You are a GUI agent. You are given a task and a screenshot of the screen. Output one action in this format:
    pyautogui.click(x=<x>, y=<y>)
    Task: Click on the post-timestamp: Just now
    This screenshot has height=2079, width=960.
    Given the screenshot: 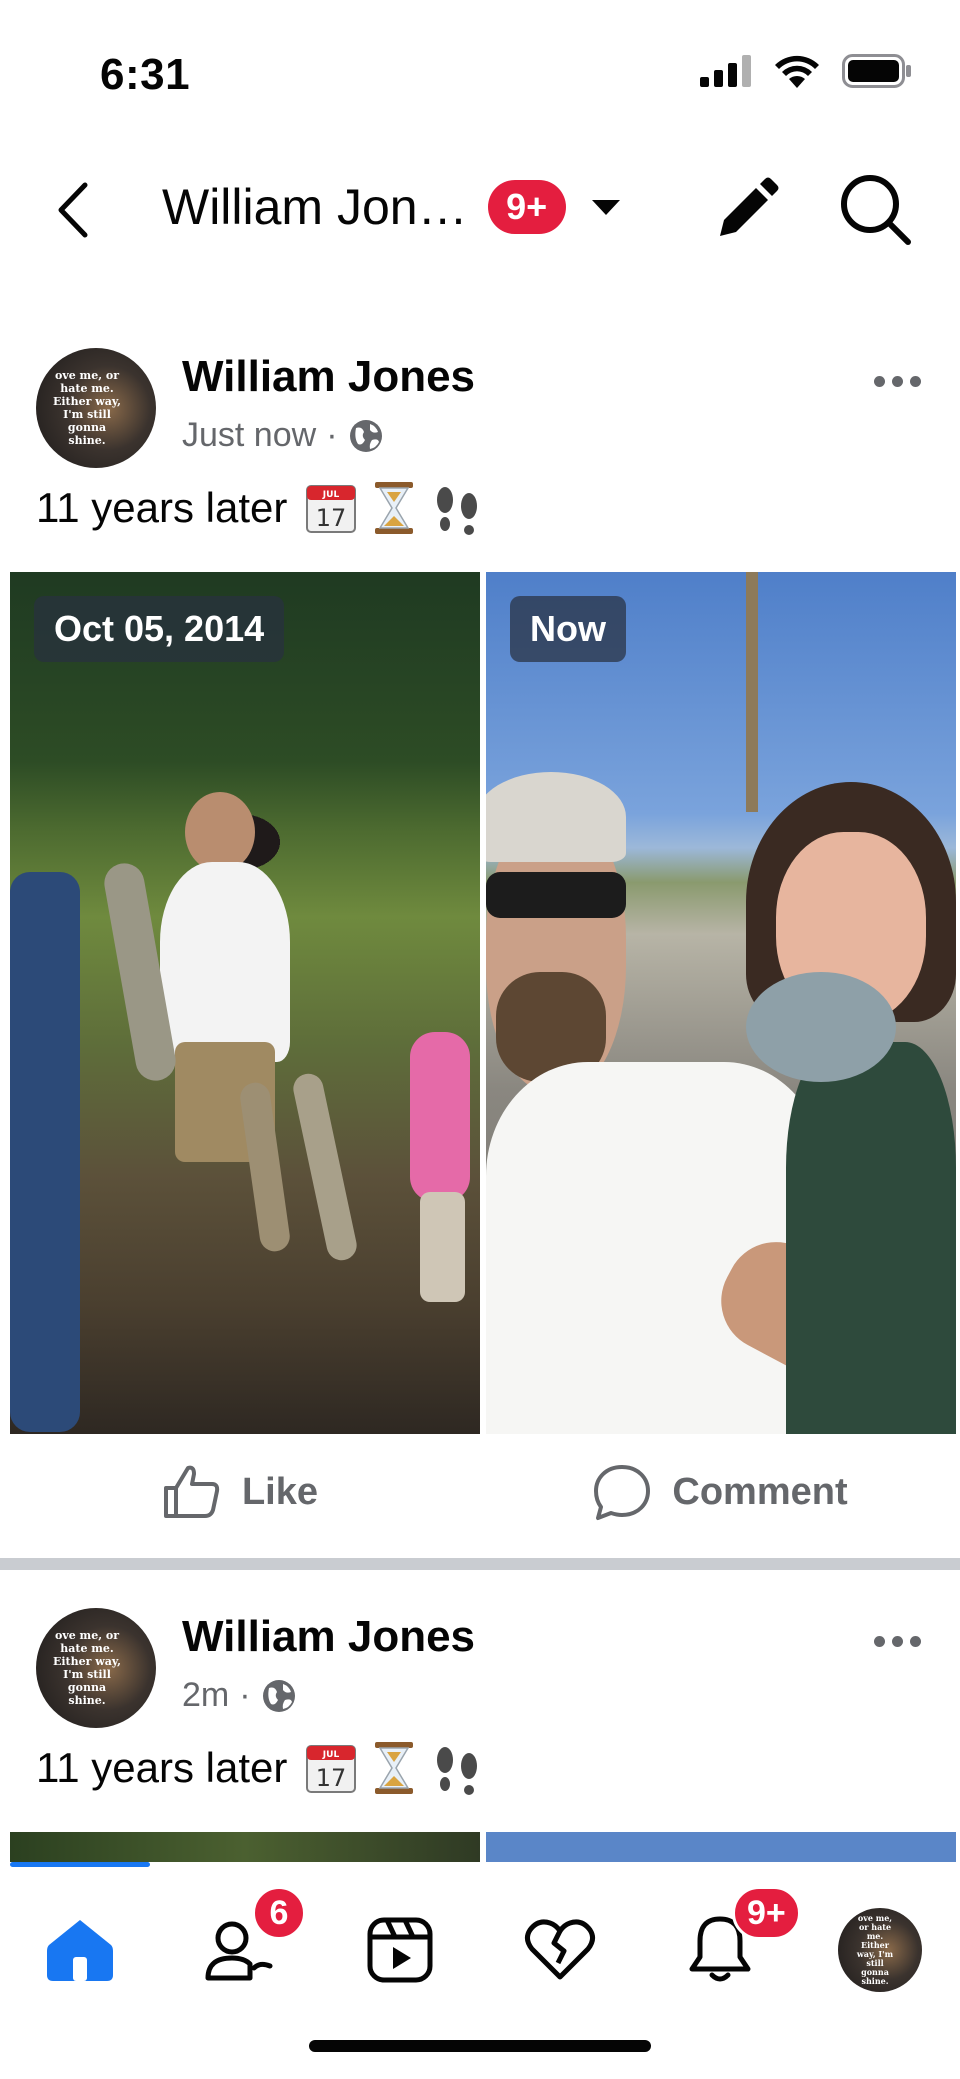 What is the action you would take?
    pyautogui.click(x=249, y=435)
    